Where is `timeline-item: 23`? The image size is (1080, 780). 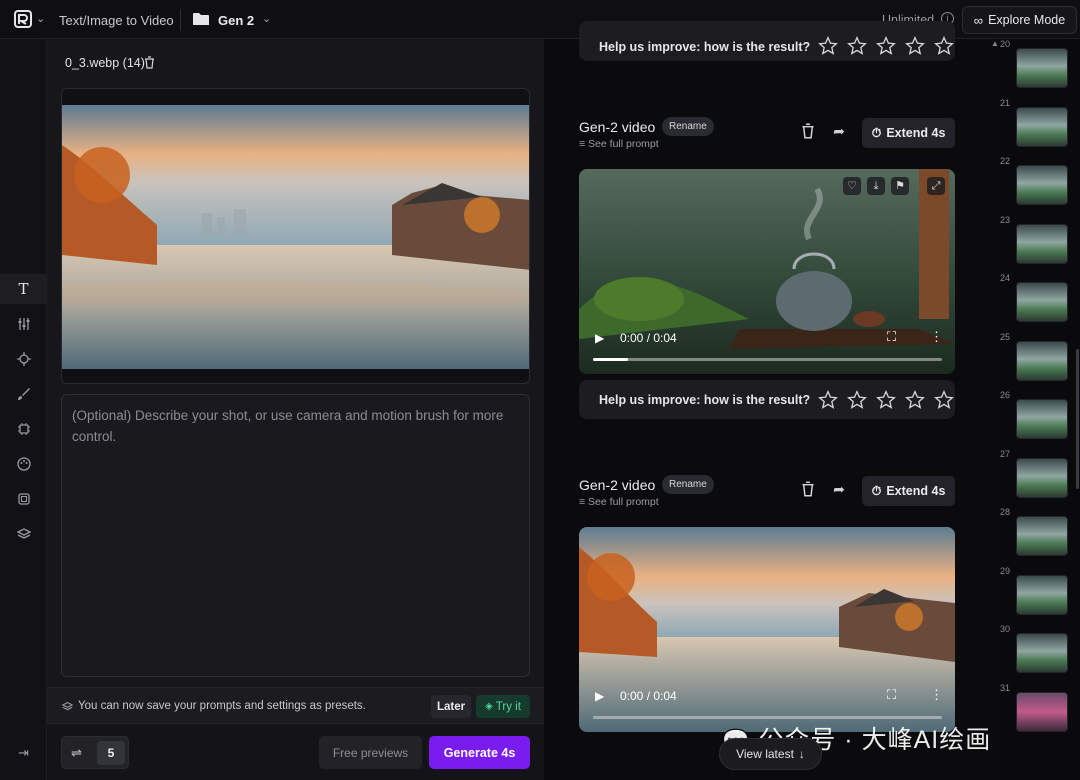
timeline-item: 23 is located at coordinates (1037, 244).